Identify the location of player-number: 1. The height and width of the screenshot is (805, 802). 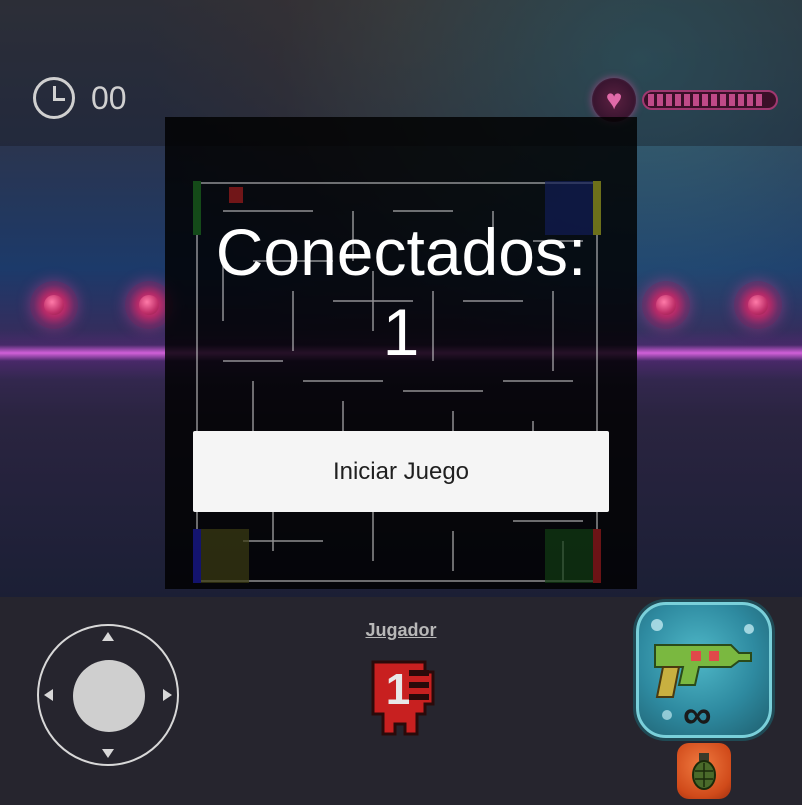
(398, 689).